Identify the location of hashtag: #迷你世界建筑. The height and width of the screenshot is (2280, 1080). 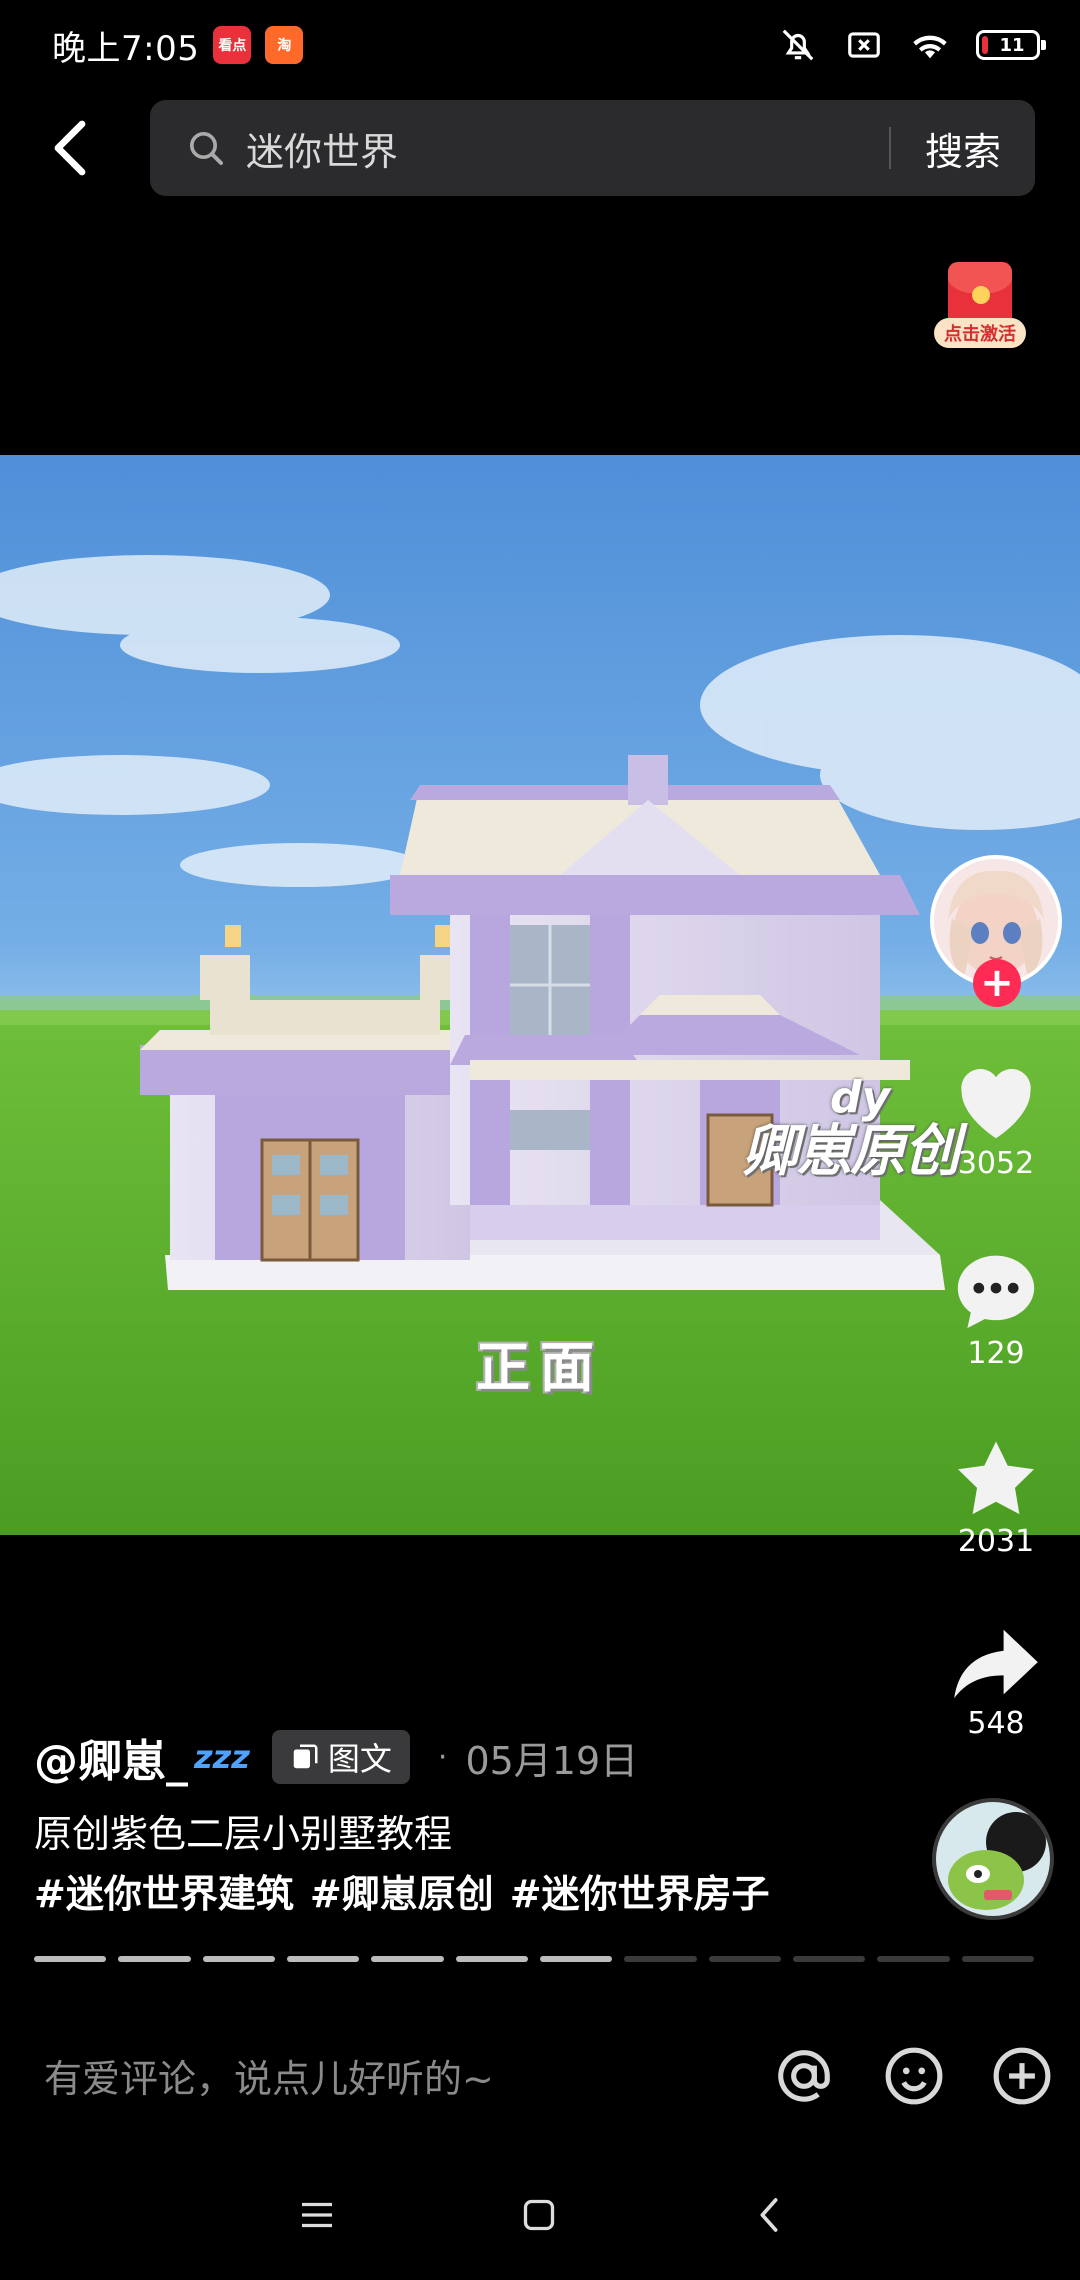
(164, 1894).